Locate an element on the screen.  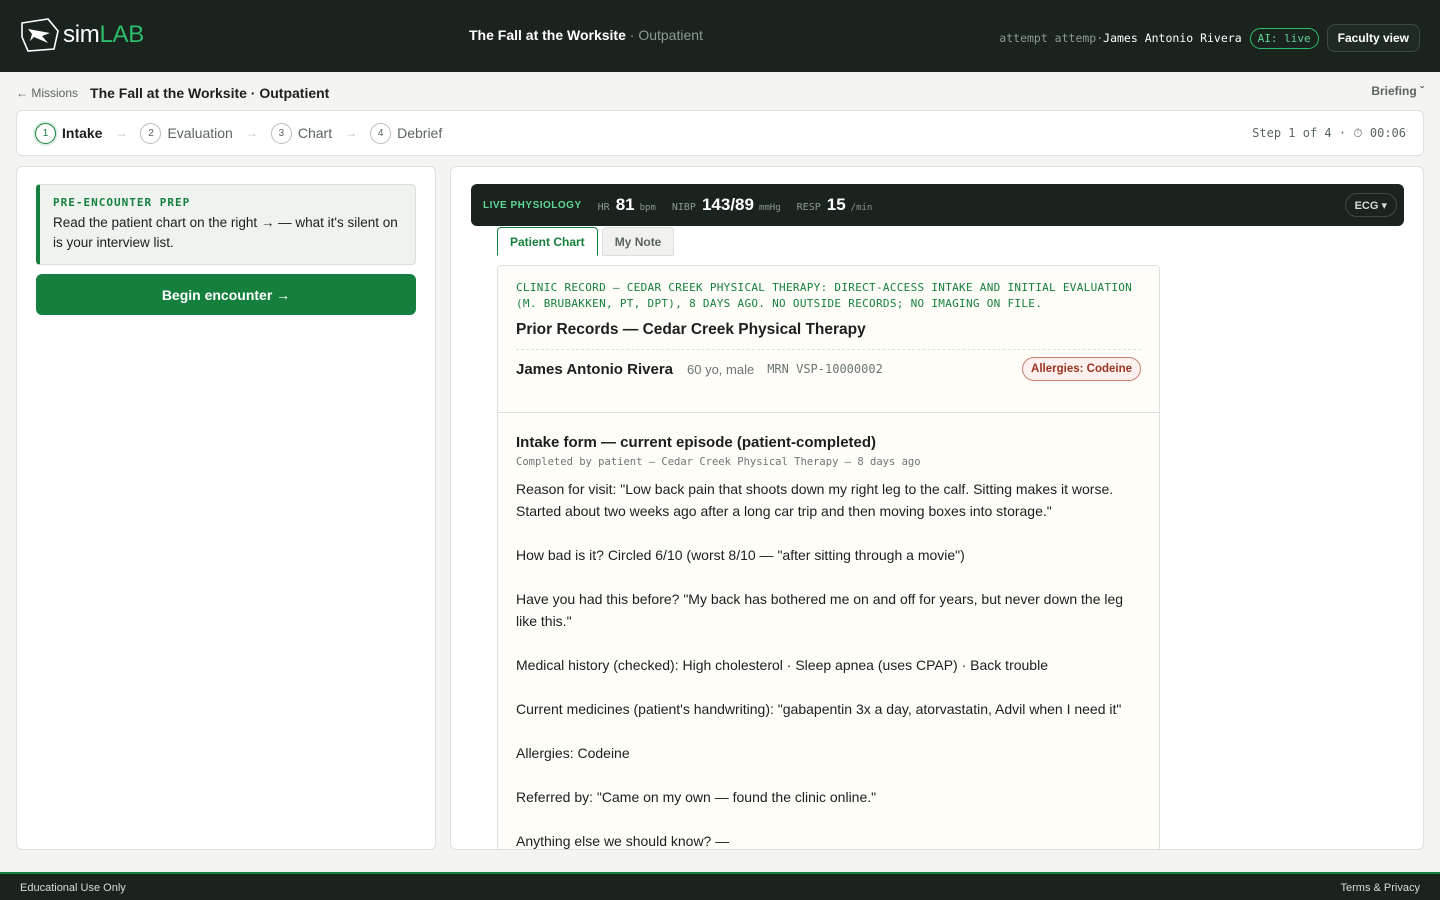
tab-patient-chart: Patient Chart is located at coordinates (547, 241).